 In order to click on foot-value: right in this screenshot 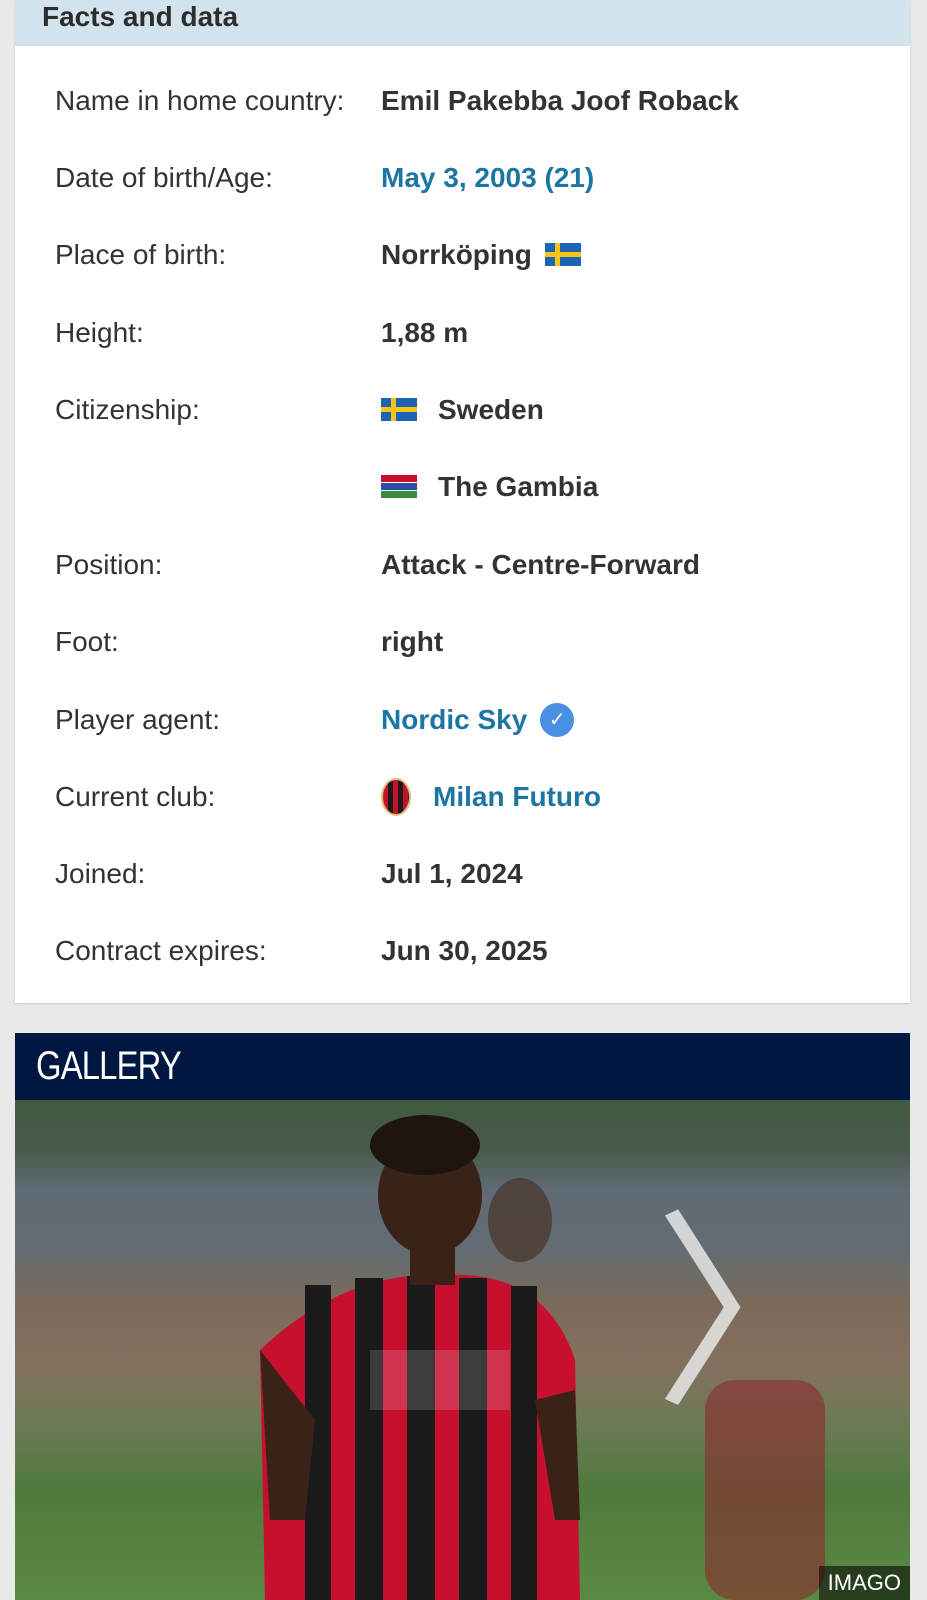, I will do `click(412, 641)`.